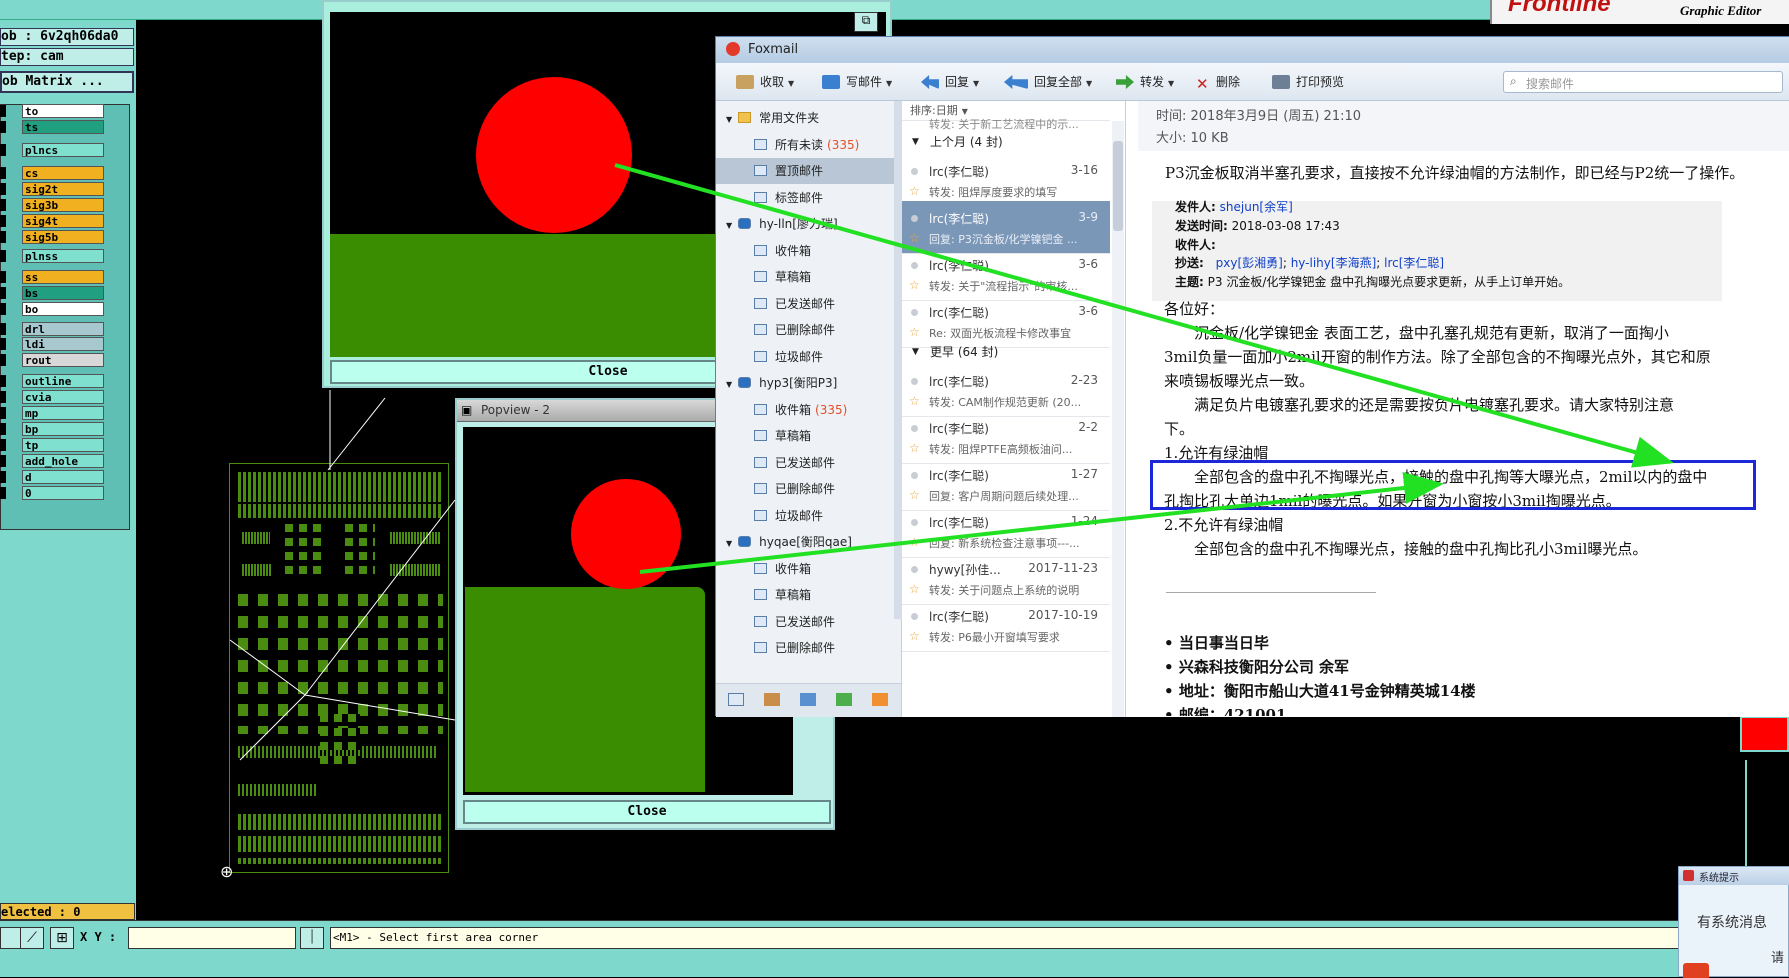 The width and height of the screenshot is (1789, 978). What do you see at coordinates (808, 569) in the screenshot?
I see `folder-item: 收件箱` at bounding box center [808, 569].